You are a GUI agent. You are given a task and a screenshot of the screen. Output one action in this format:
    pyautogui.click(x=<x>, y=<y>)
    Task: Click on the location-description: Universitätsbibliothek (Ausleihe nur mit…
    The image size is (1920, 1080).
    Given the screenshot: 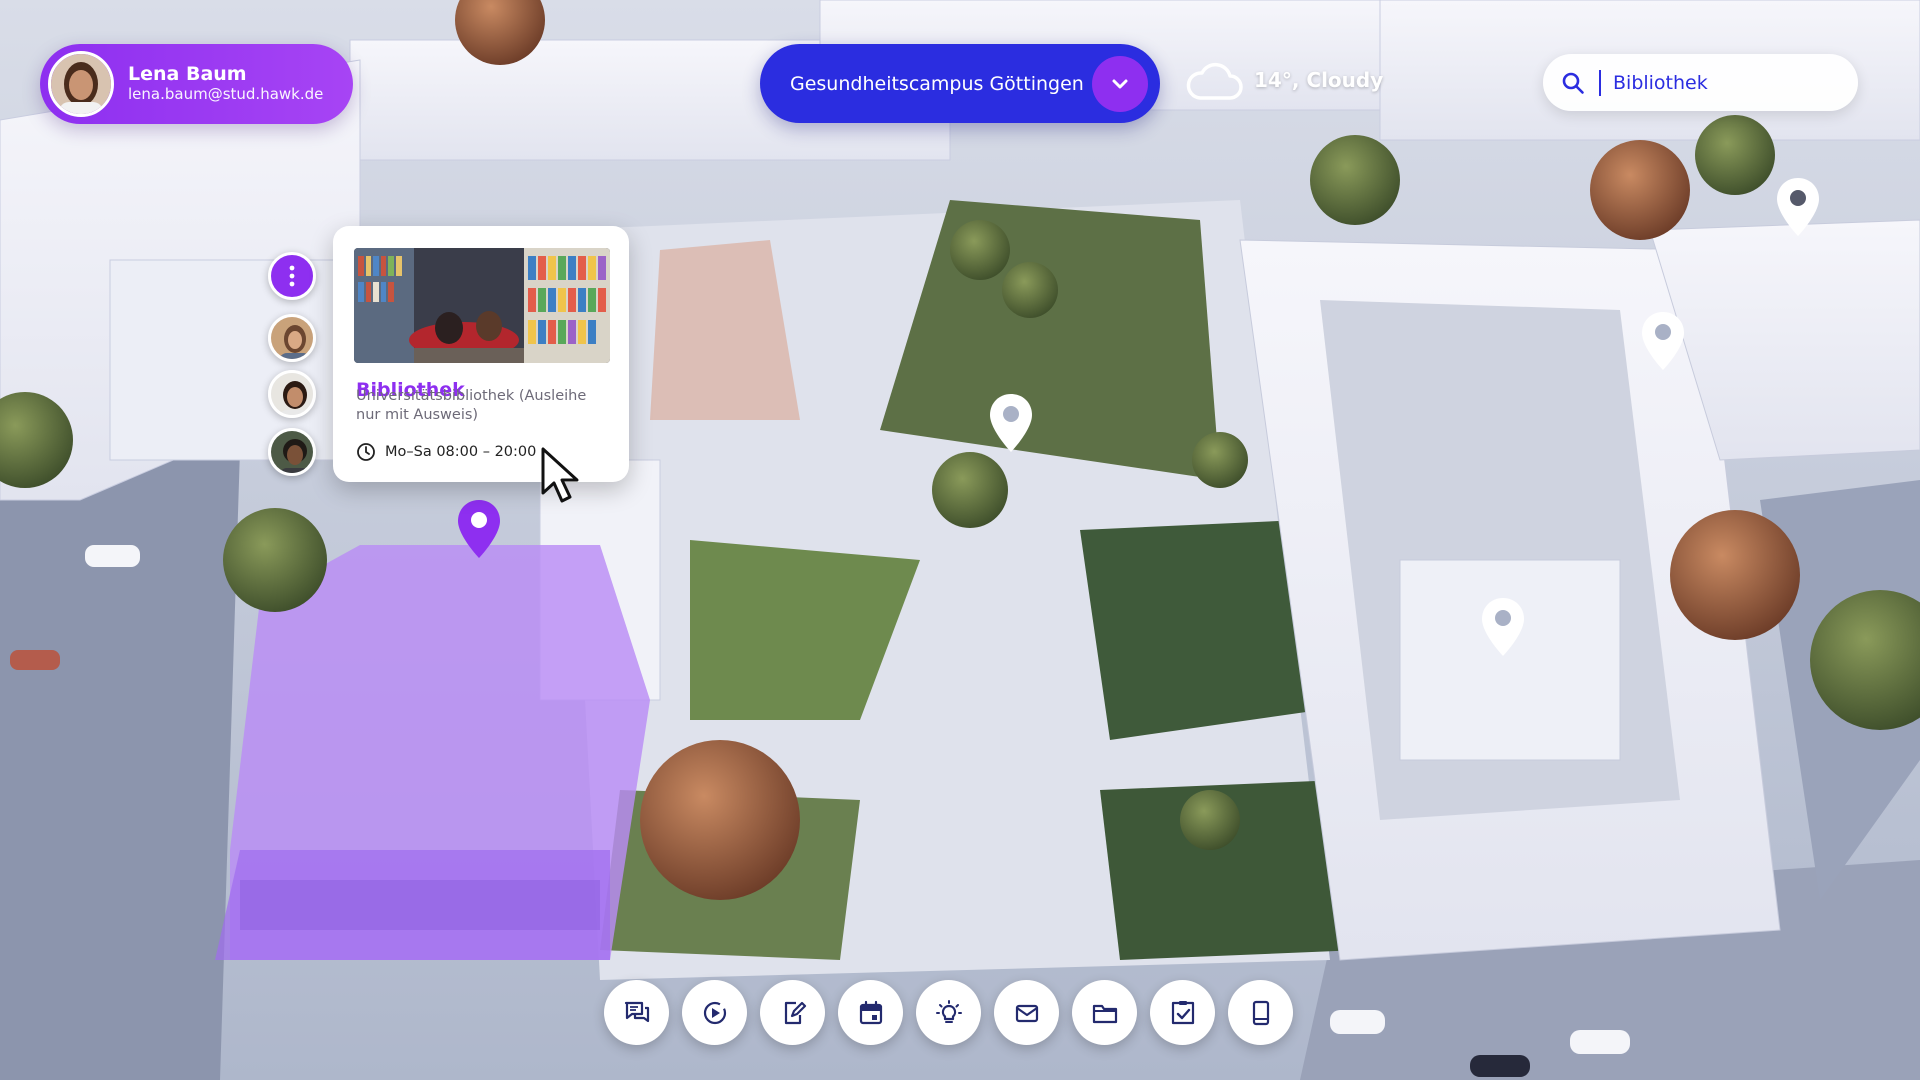 What is the action you would take?
    pyautogui.click(x=471, y=405)
    